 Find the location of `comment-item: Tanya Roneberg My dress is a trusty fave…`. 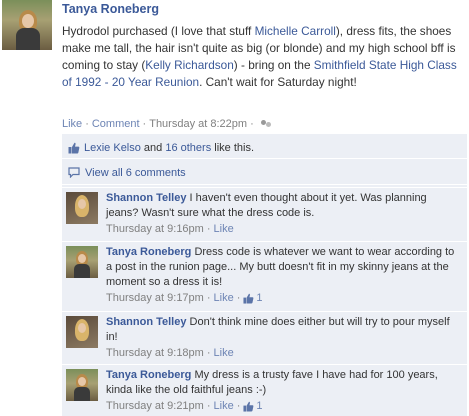

comment-item: Tanya Roneberg My dress is a trusty fave… is located at coordinates (264, 390).